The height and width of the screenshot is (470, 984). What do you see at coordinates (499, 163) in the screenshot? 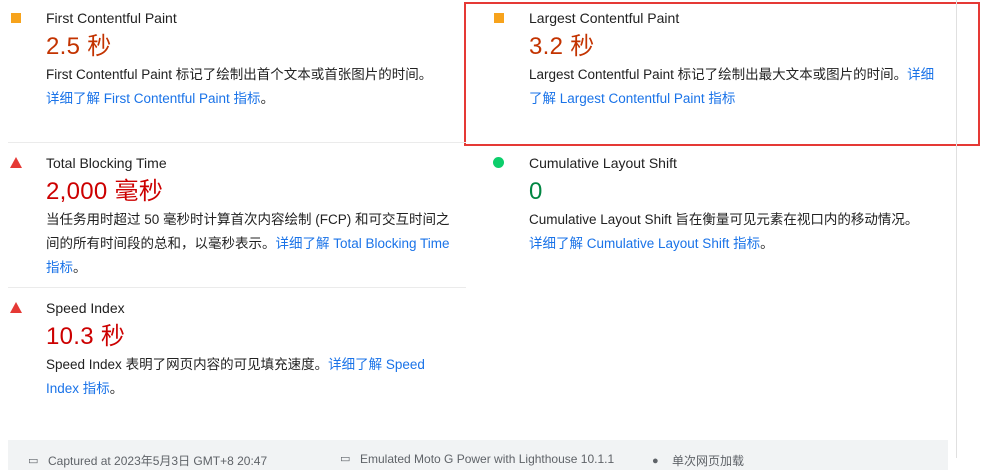
I see `pass-circle-icon` at bounding box center [499, 163].